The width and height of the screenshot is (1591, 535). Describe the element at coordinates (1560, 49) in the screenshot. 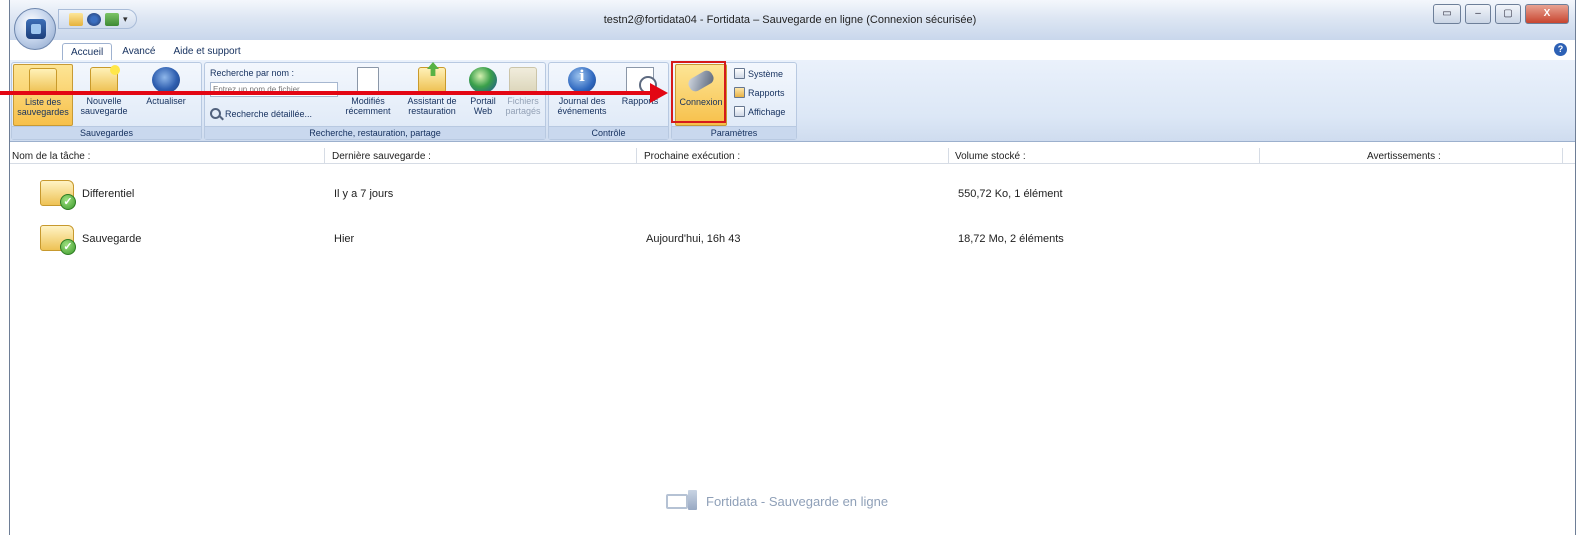

I see `help-icon: ?` at that location.